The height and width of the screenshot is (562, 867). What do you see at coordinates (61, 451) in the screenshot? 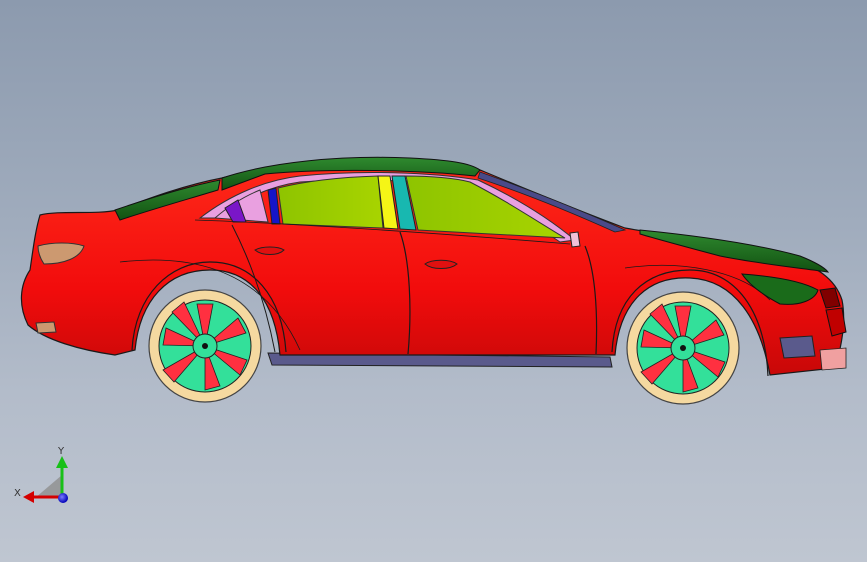
I see `triad-y-label: Y` at bounding box center [61, 451].